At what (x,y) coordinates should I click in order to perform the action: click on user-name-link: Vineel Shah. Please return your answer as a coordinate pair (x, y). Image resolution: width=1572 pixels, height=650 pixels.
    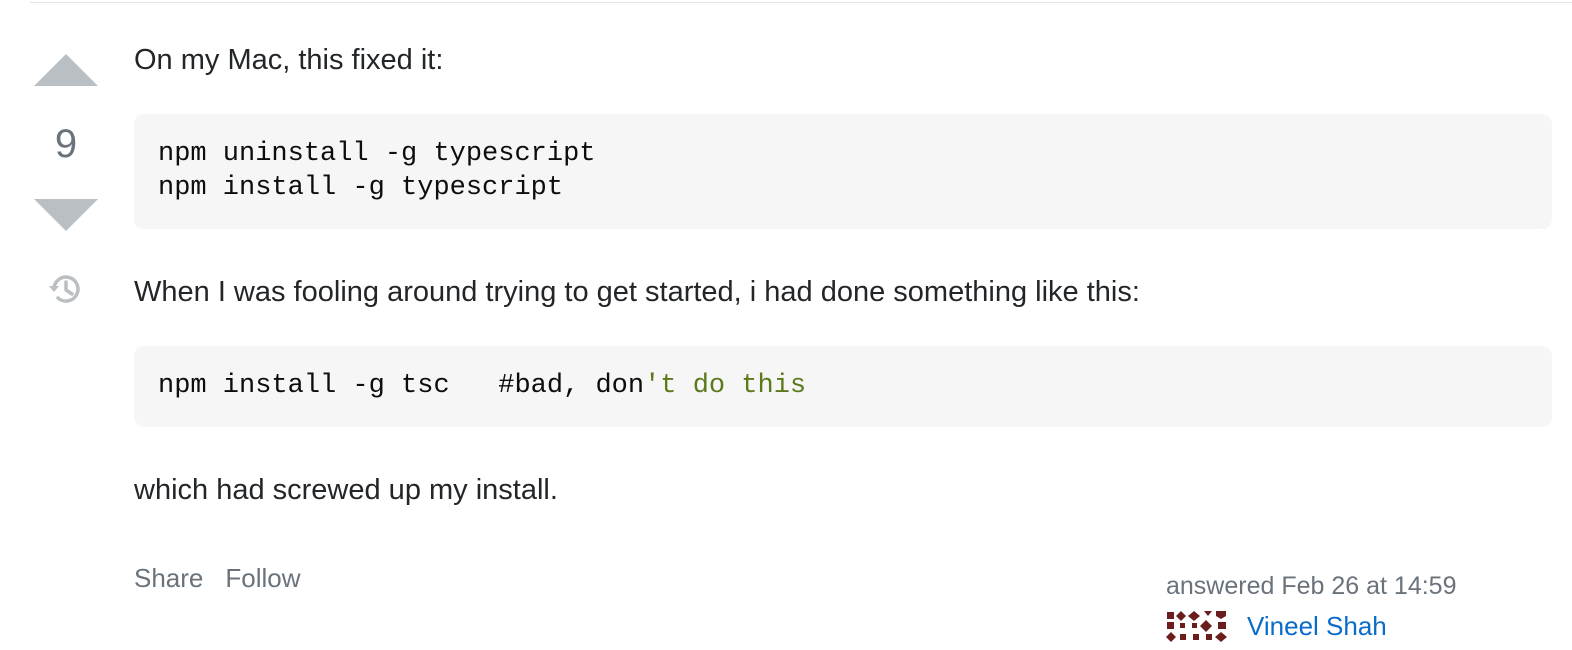
    Looking at the image, I should click on (1317, 626).